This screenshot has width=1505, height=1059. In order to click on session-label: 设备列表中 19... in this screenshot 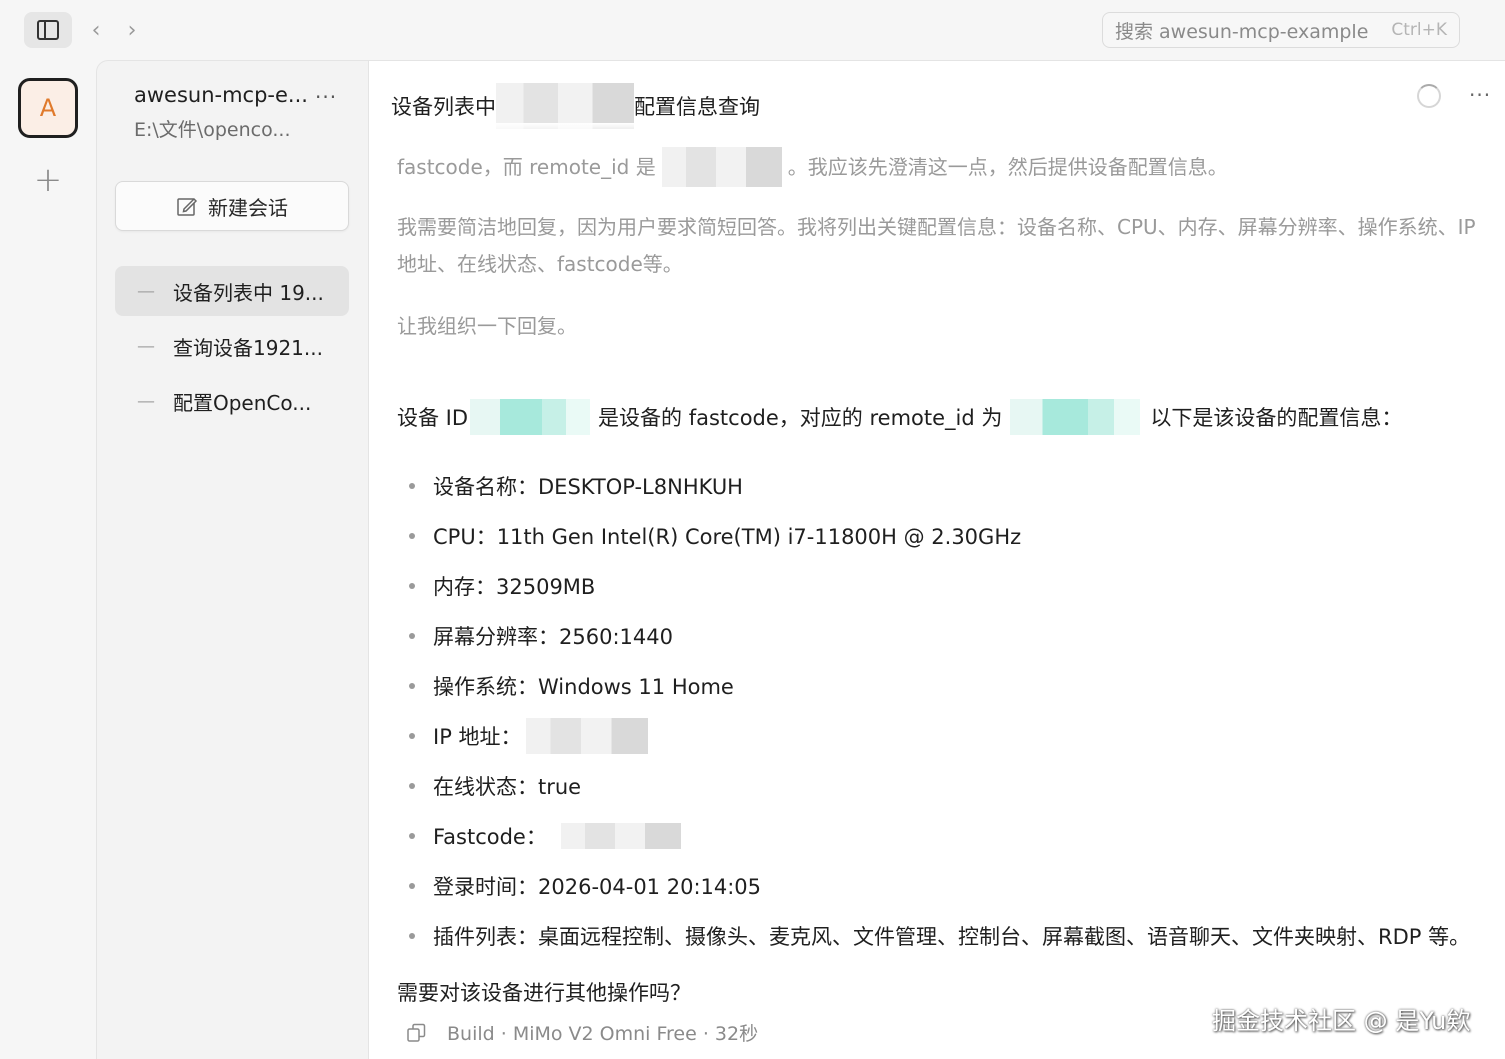, I will do `click(248, 292)`.